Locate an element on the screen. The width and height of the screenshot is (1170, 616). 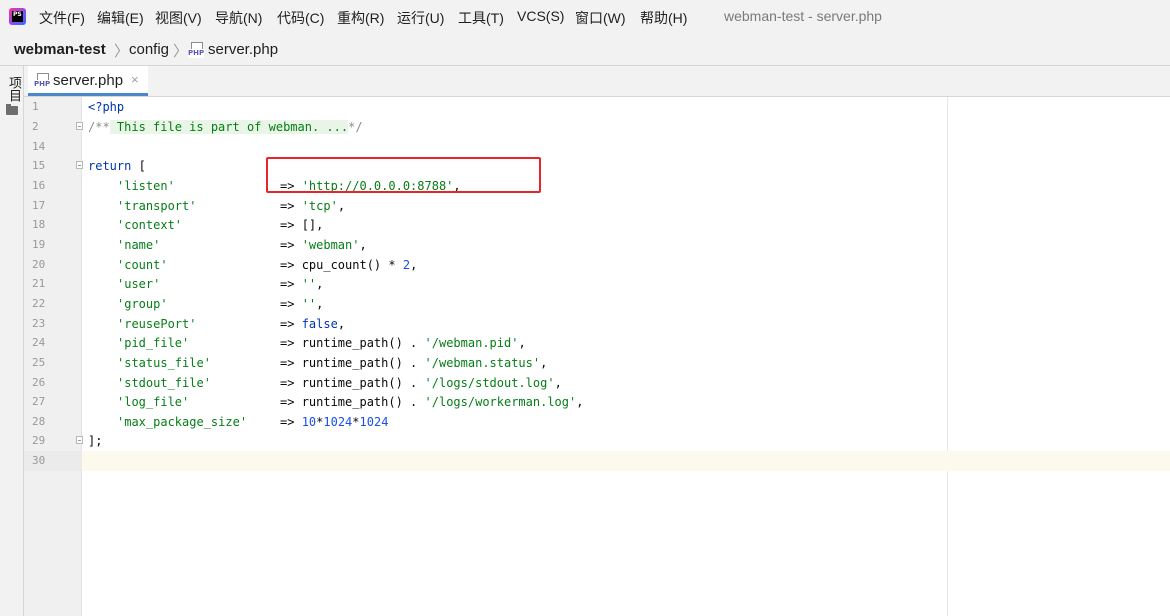
menu-navigate: 导航(N) is located at coordinates (238, 18).